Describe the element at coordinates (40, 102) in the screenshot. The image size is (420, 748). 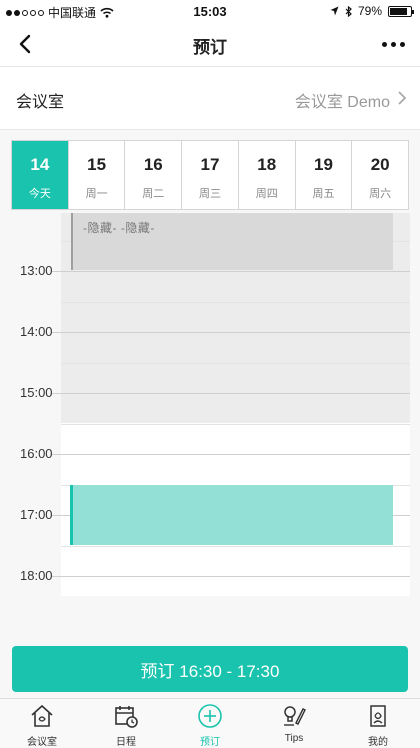
I see `room-label: 会议室` at that location.